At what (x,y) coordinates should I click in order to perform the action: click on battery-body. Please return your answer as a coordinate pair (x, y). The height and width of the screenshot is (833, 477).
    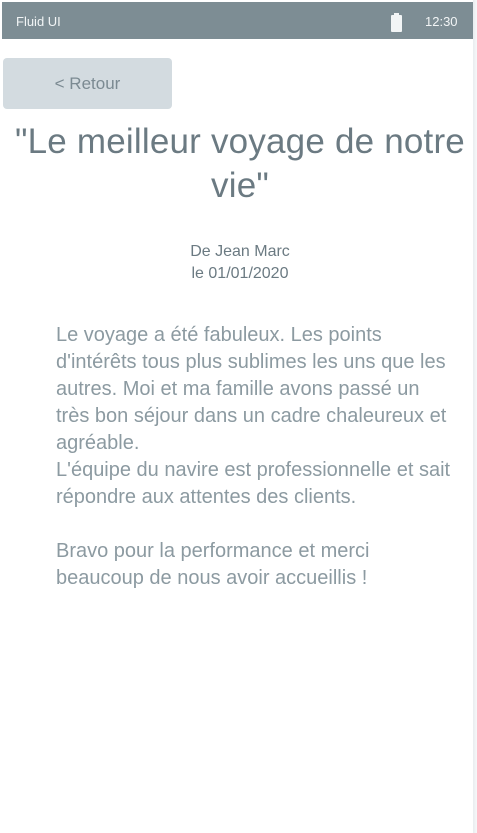
    Looking at the image, I should click on (396, 23).